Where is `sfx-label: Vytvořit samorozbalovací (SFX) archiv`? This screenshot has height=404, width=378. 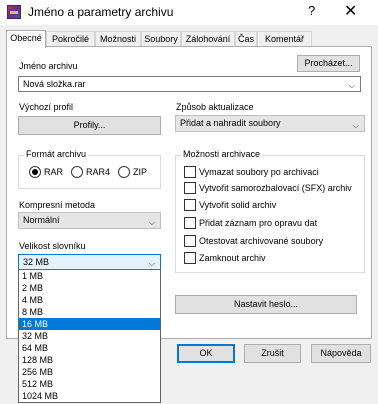
sfx-label: Vytvořit samorozbalovací (SFX) archiv is located at coordinates (275, 188).